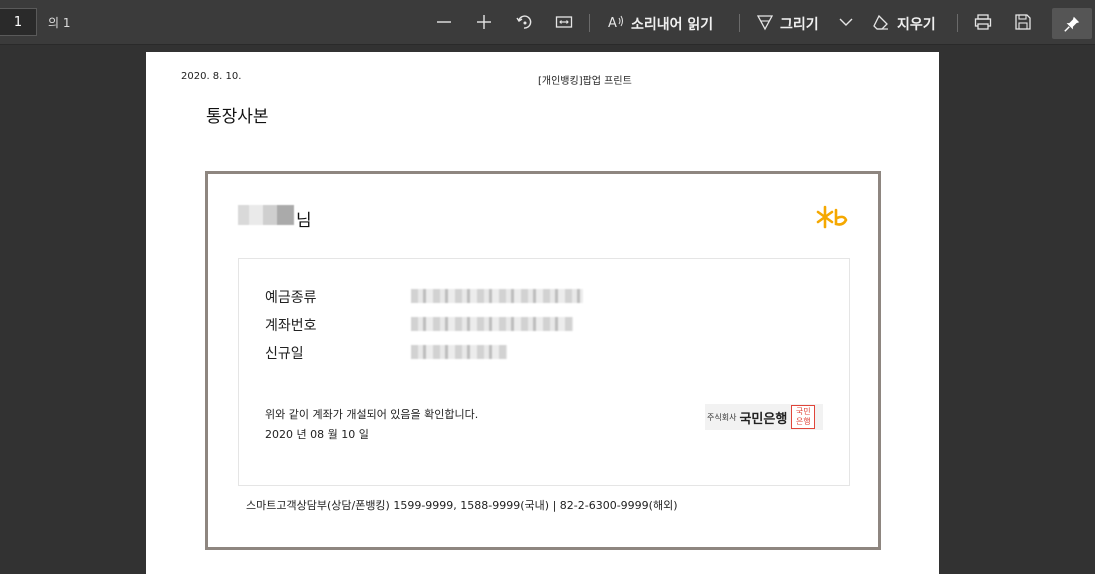 The image size is (1095, 574). What do you see at coordinates (284, 354) in the screenshot?
I see `field-label-open-date: 신규일` at bounding box center [284, 354].